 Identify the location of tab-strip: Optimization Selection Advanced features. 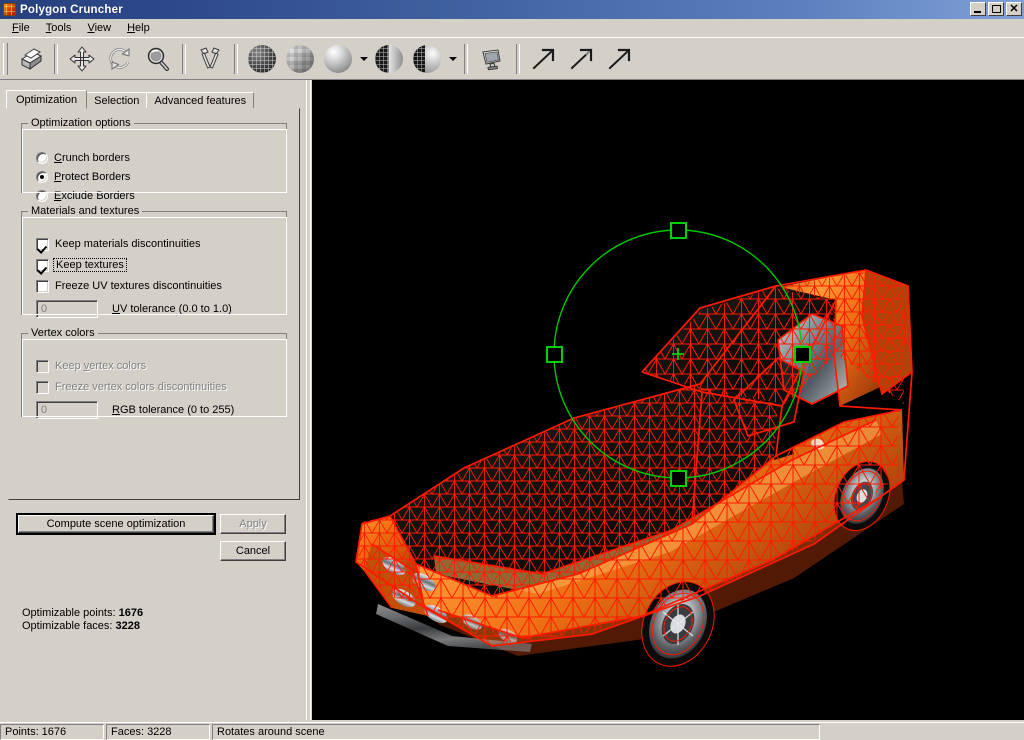
(130, 99).